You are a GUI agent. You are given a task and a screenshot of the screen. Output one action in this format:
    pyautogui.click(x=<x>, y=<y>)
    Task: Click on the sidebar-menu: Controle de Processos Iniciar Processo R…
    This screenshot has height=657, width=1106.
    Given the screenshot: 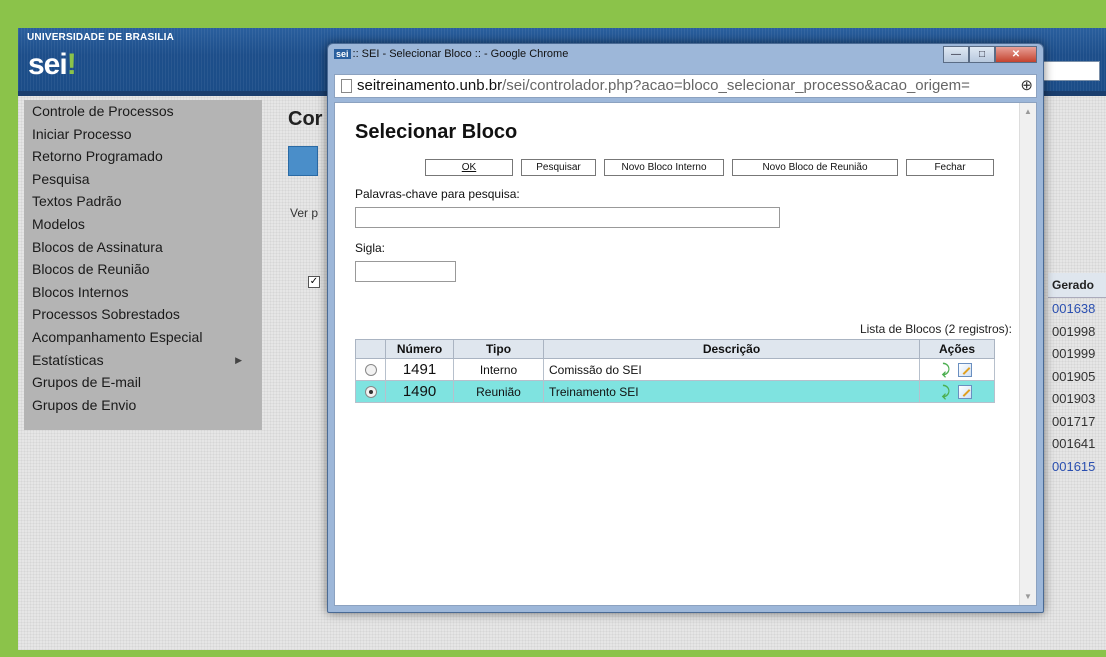 What is the action you would take?
    pyautogui.click(x=143, y=265)
    